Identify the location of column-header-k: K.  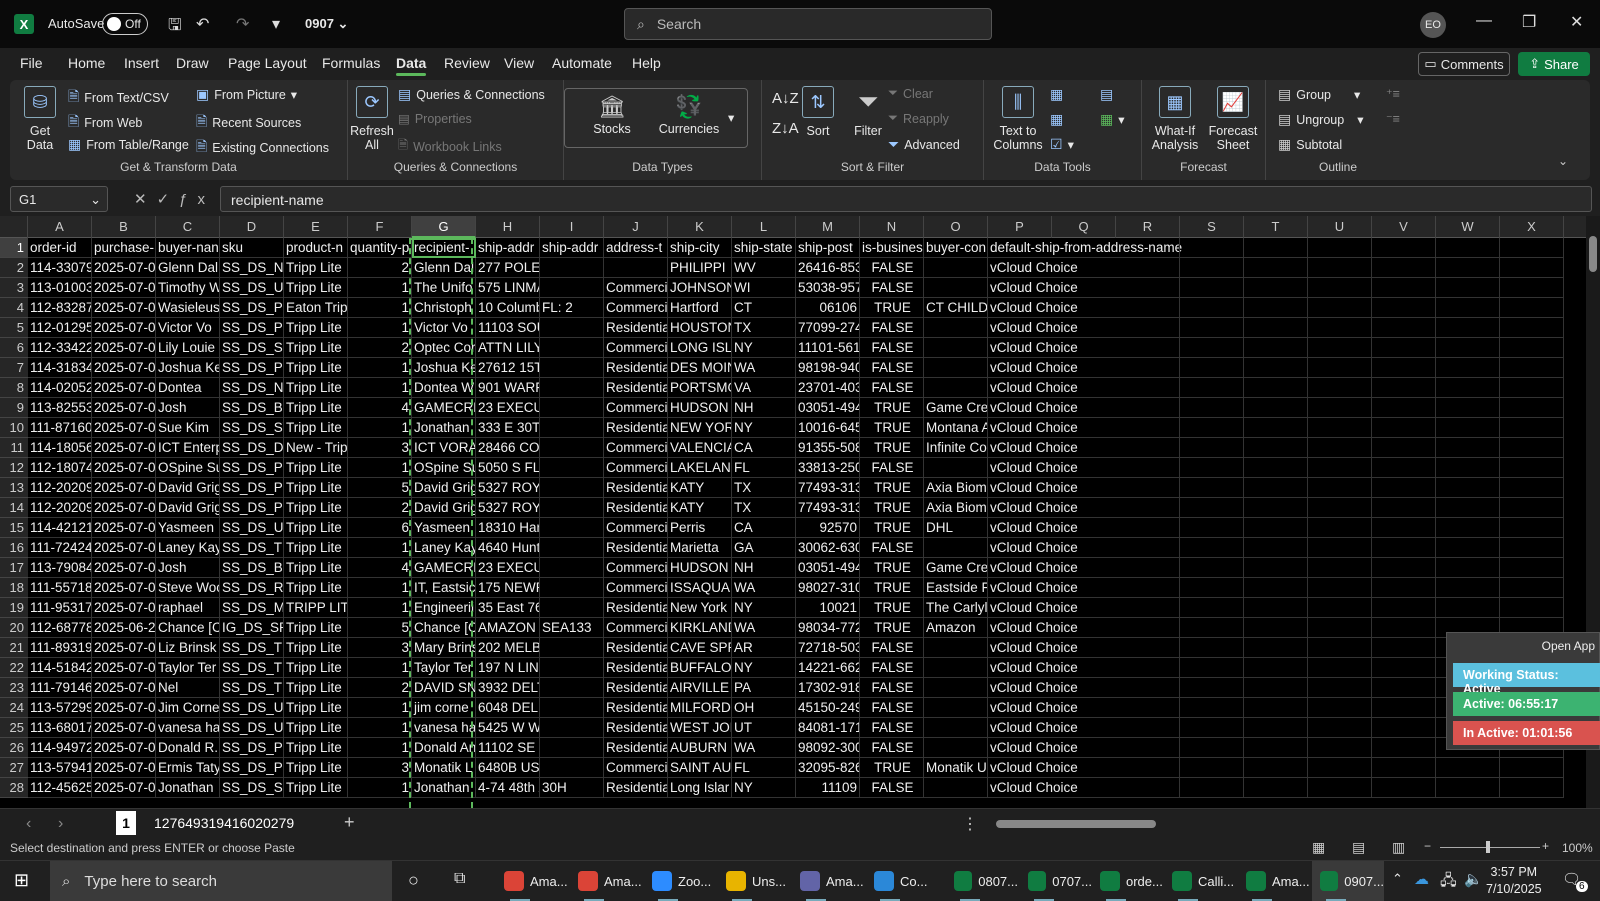
(700, 227).